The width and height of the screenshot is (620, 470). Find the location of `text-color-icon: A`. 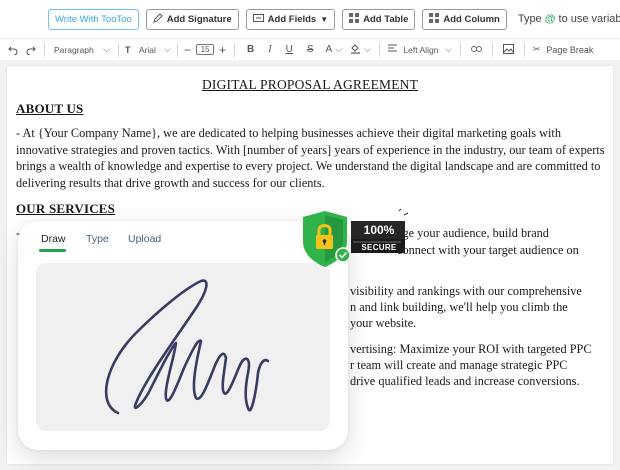

text-color-icon: A is located at coordinates (329, 49).